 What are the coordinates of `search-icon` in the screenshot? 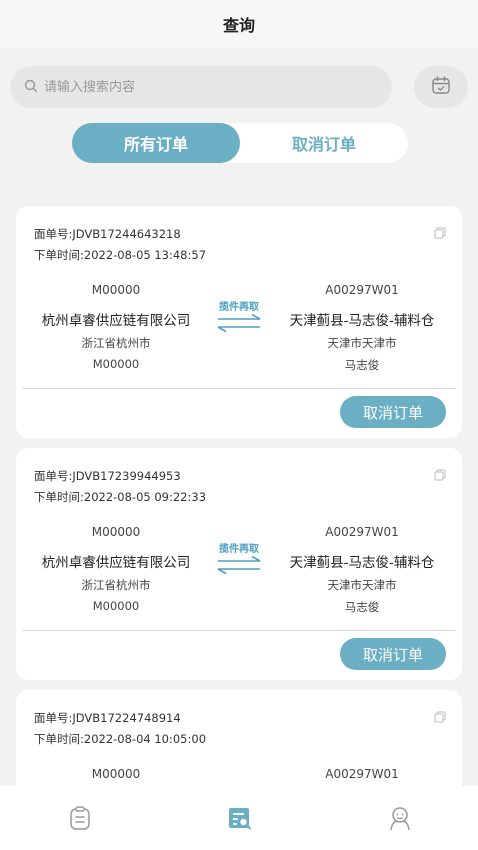 It's located at (31, 87).